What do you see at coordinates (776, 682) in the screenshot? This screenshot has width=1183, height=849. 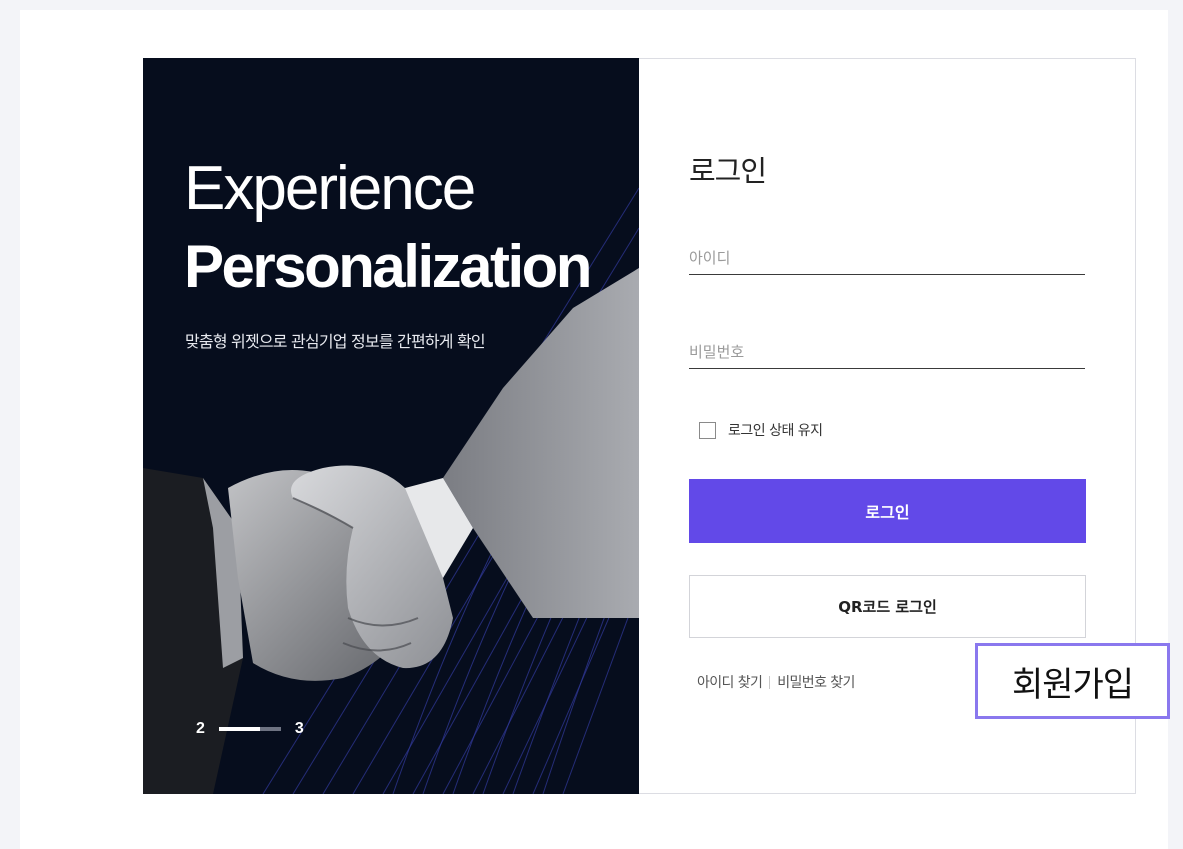 I see `account-links: 아이디 찾기 비밀번호 찾기` at bounding box center [776, 682].